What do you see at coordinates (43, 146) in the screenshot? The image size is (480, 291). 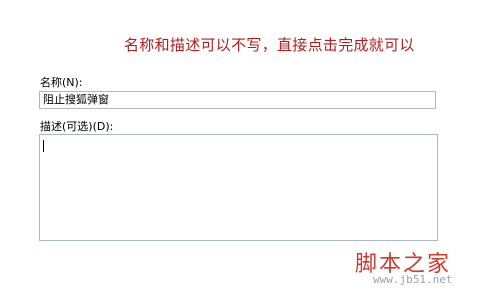 I see `text-caret` at bounding box center [43, 146].